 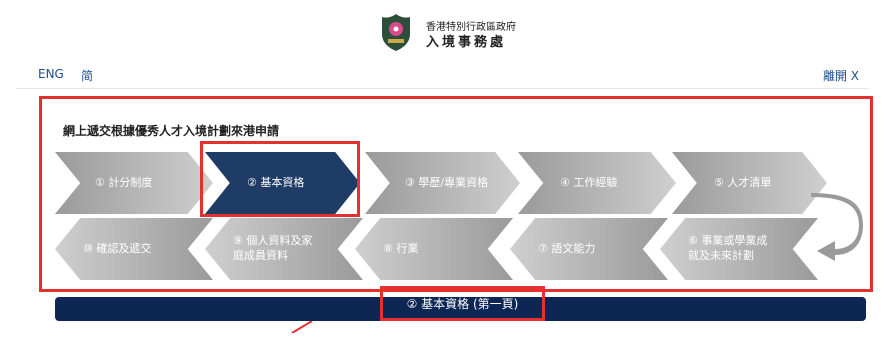 I want to click on step-label: ③ 學歷/專業資格, so click(x=447, y=182).